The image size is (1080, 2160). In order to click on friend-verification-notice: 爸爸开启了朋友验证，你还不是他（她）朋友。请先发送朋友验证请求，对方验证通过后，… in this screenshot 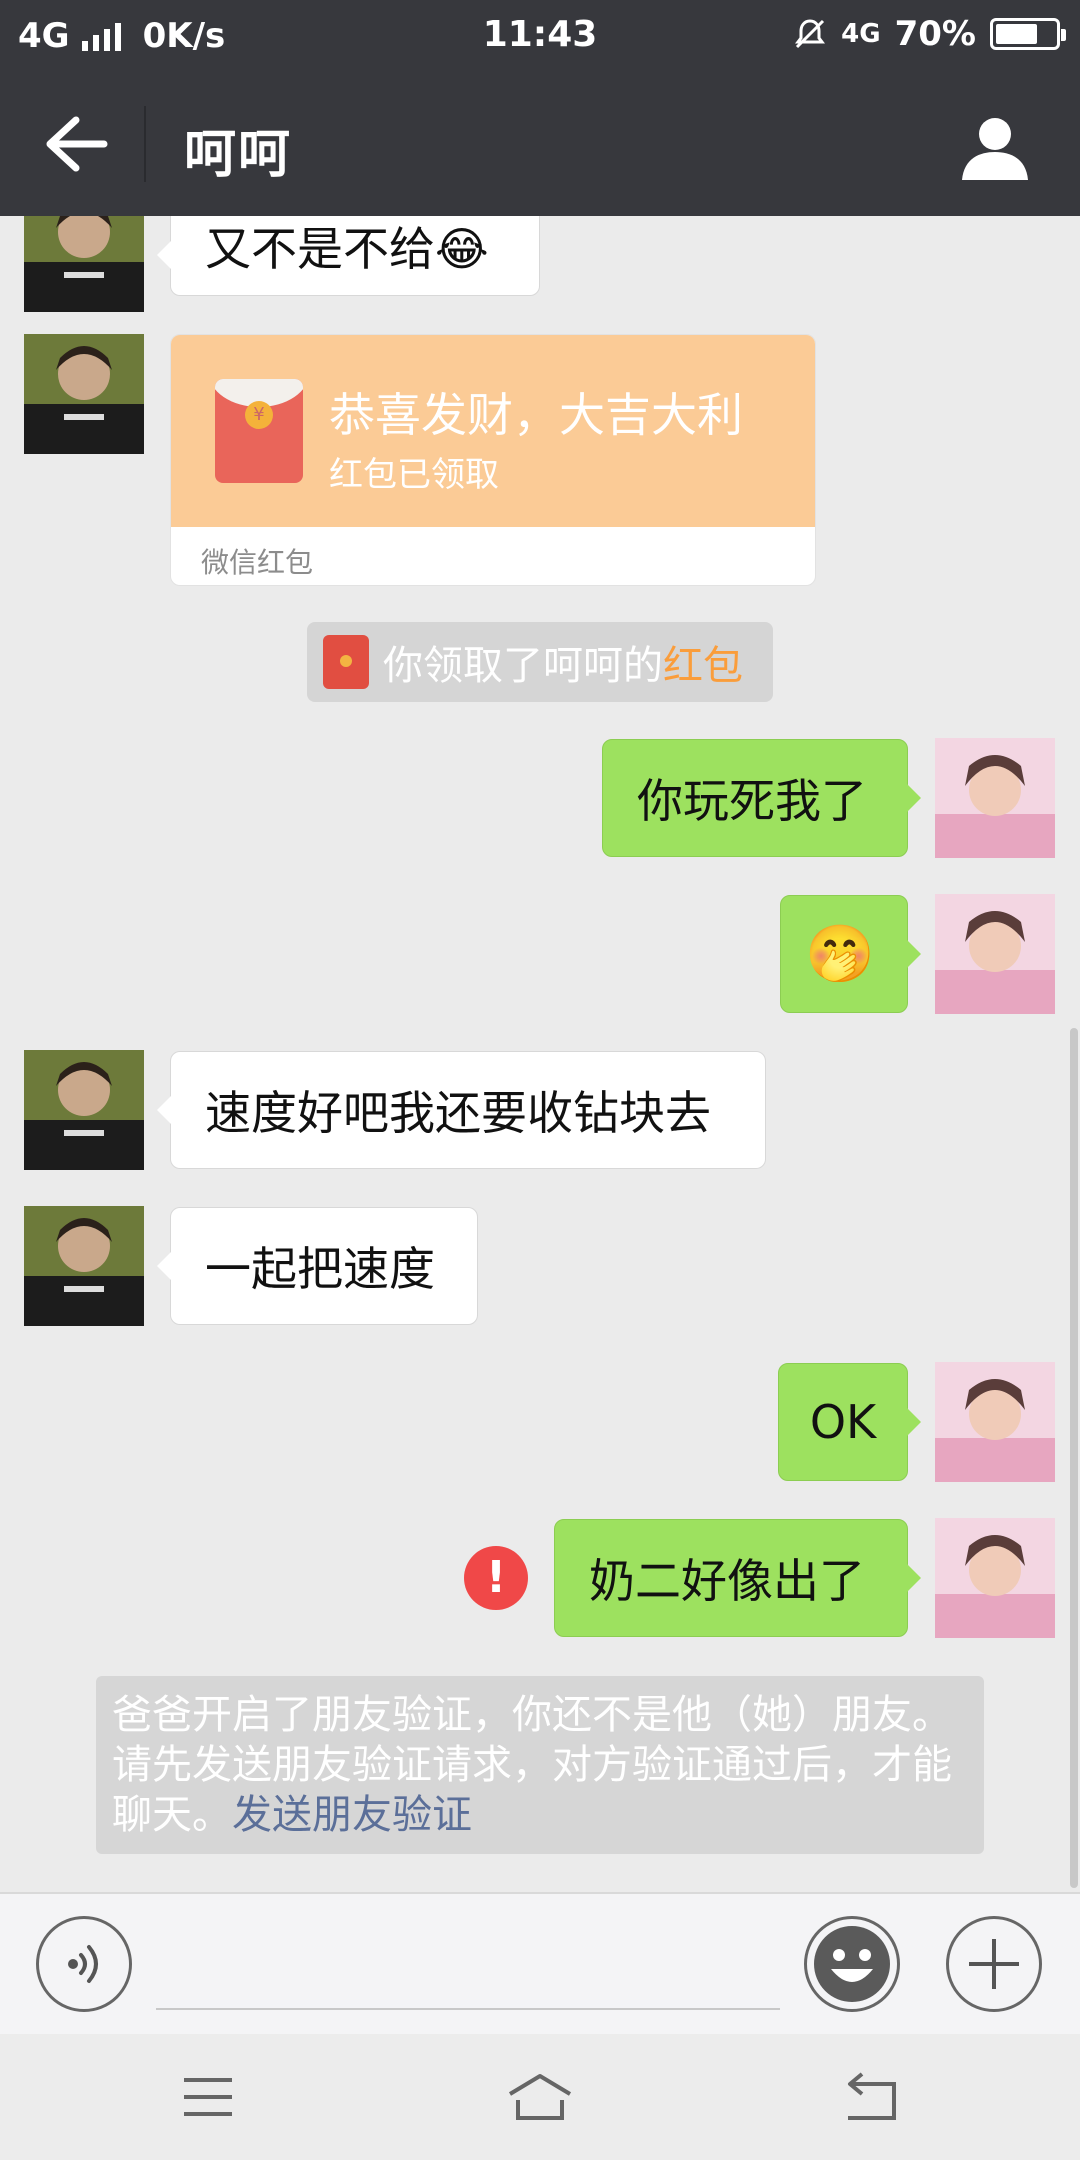, I will do `click(540, 1765)`.